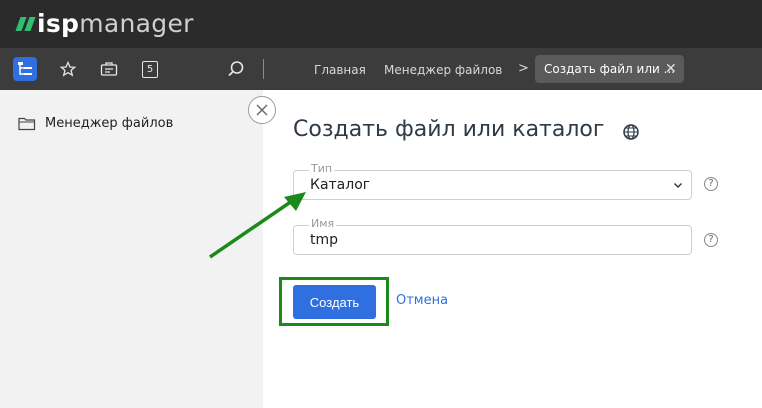 The height and width of the screenshot is (408, 762). I want to click on sidebar-item-file-manager: Менеджер файлов, so click(95, 123).